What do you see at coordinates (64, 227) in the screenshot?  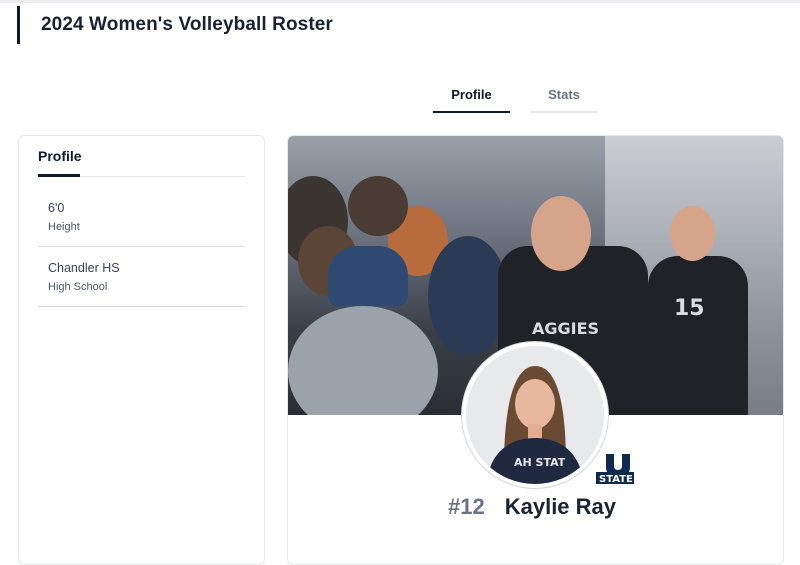 I see `height-label: Height` at bounding box center [64, 227].